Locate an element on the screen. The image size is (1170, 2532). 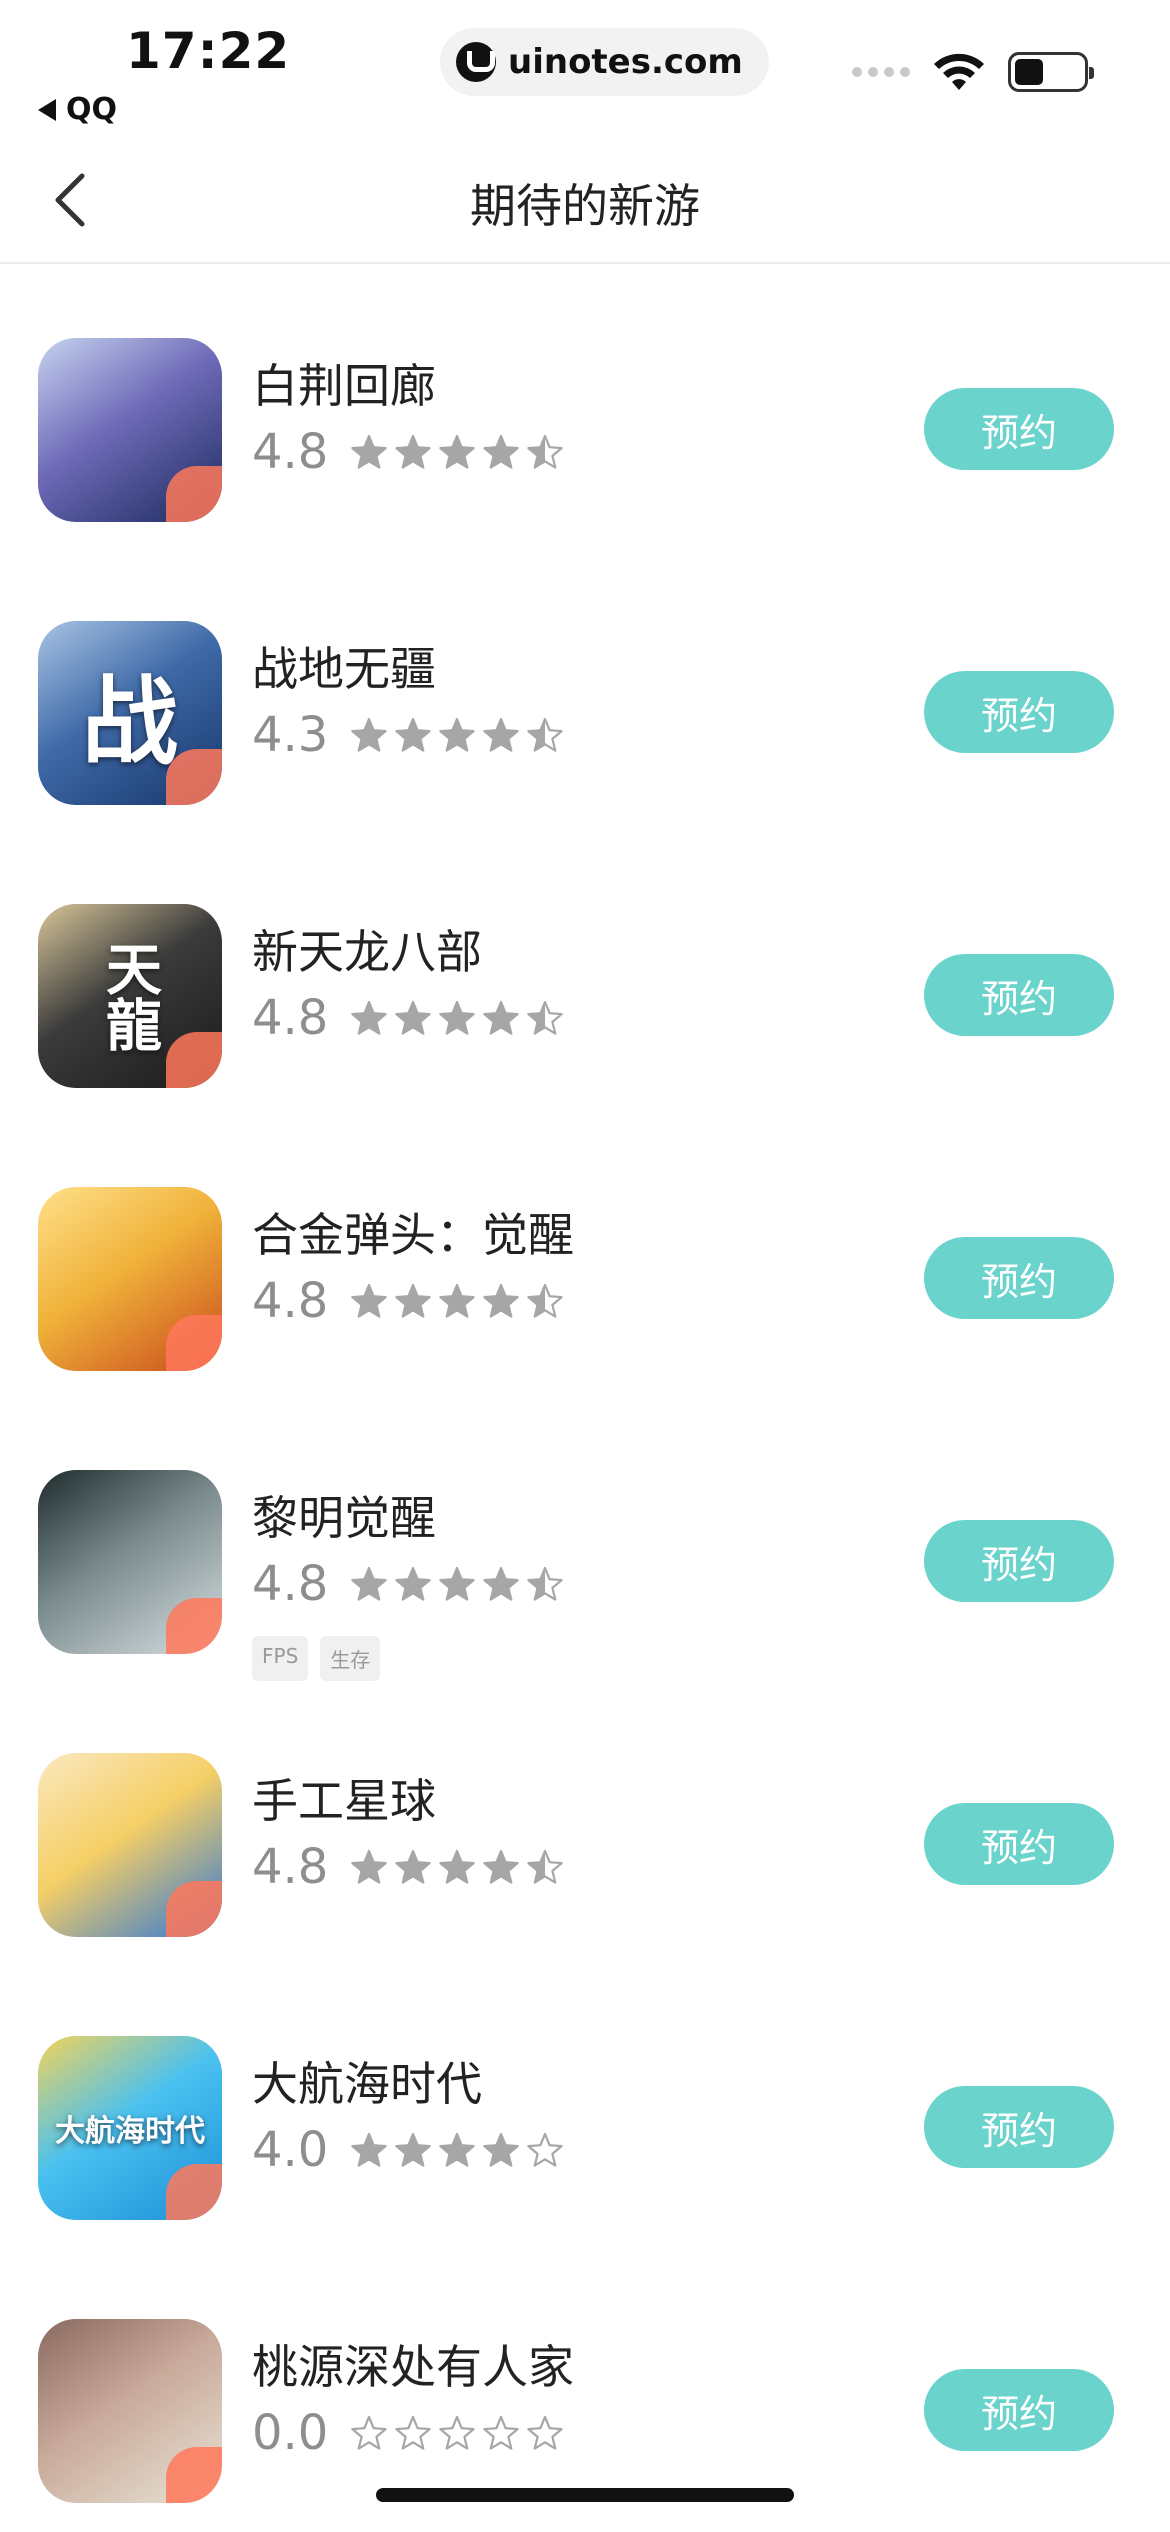
home-indicator is located at coordinates (585, 2495).